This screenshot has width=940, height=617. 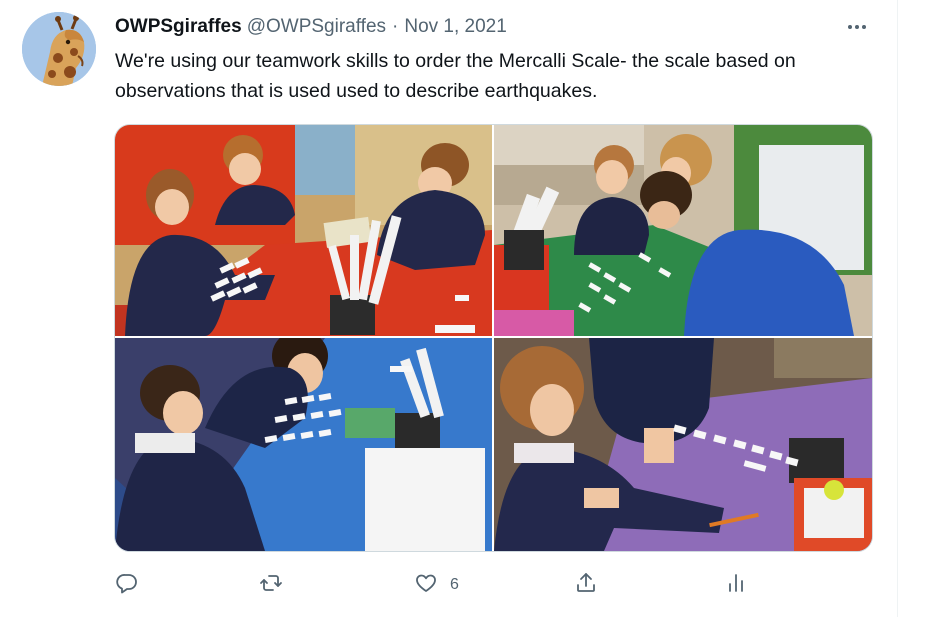 I want to click on tweet-header: OWPSgiraffes @OWPSgiraffes · Nov 1, 2021, so click(x=311, y=27).